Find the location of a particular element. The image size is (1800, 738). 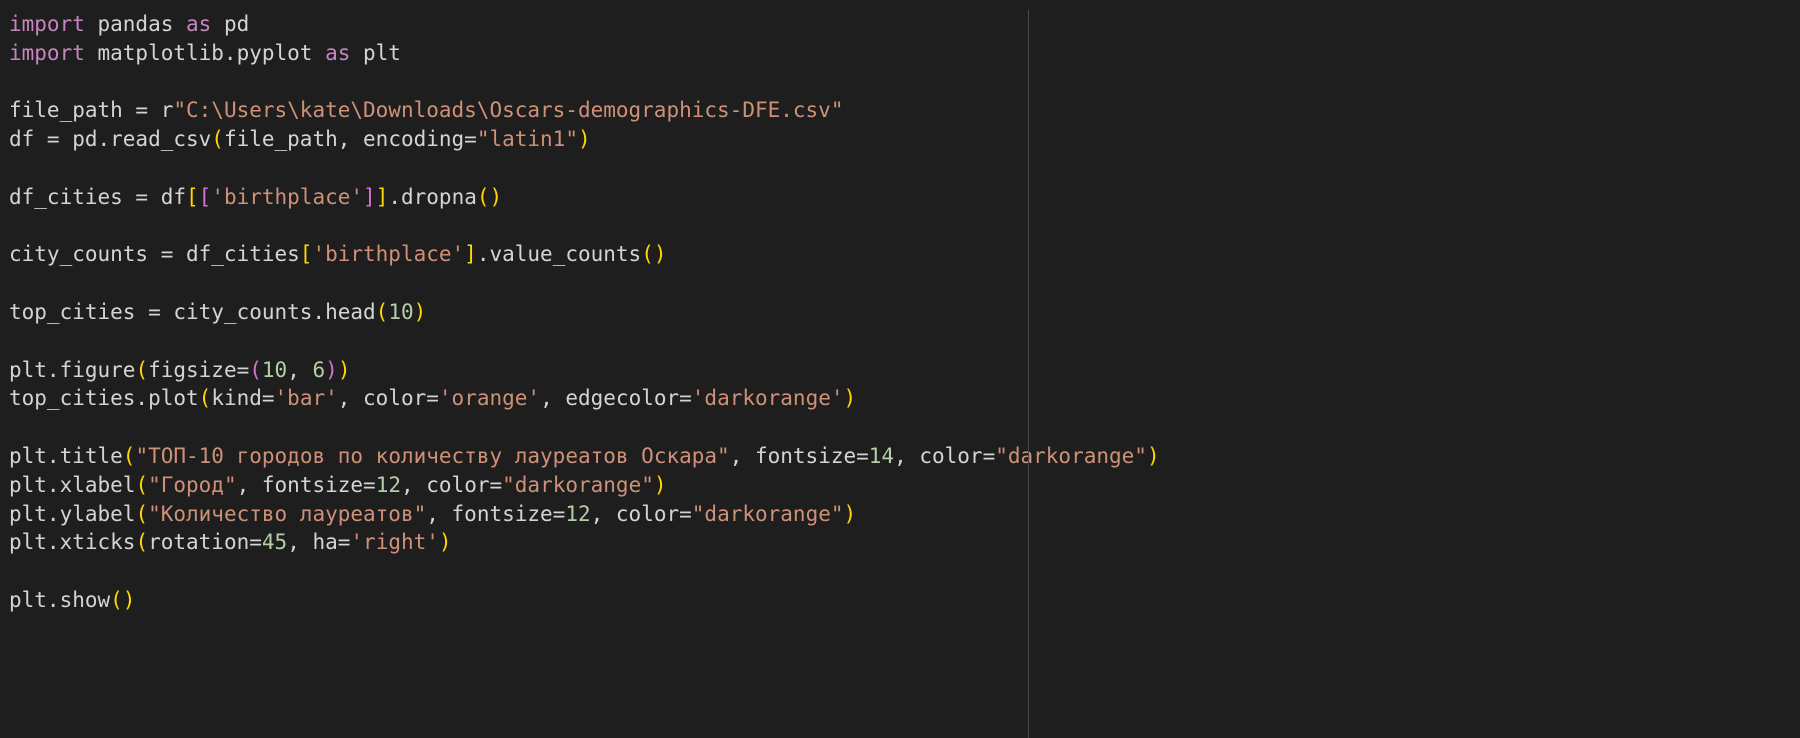

identifier-token: figsize= is located at coordinates (199, 369).